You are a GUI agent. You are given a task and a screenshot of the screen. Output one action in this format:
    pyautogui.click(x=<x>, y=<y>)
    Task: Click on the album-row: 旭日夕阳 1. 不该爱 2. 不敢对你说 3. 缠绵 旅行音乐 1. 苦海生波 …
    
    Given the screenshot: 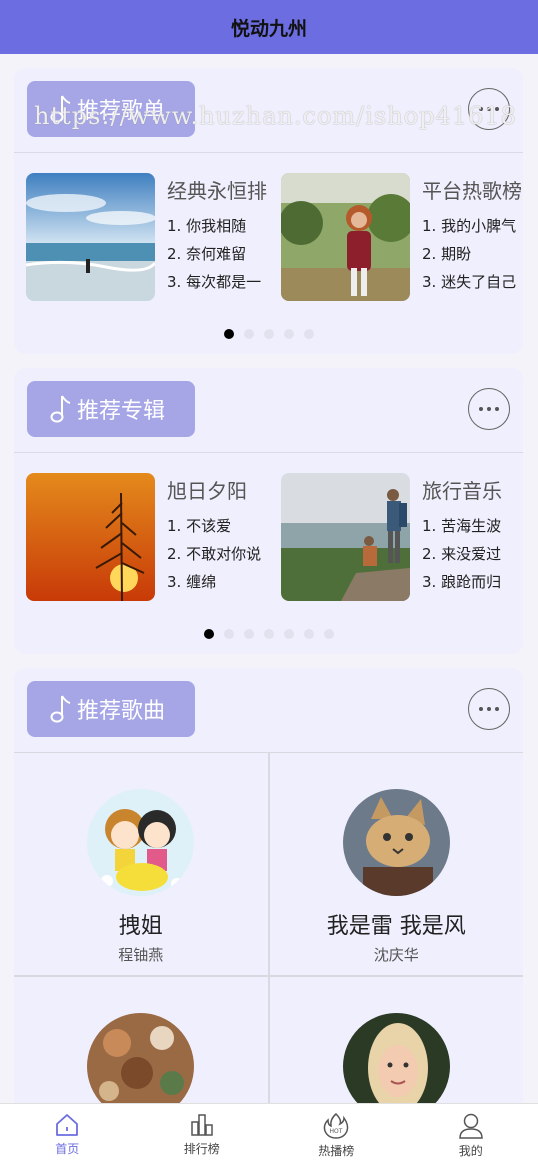 What is the action you would take?
    pyautogui.click(x=268, y=527)
    